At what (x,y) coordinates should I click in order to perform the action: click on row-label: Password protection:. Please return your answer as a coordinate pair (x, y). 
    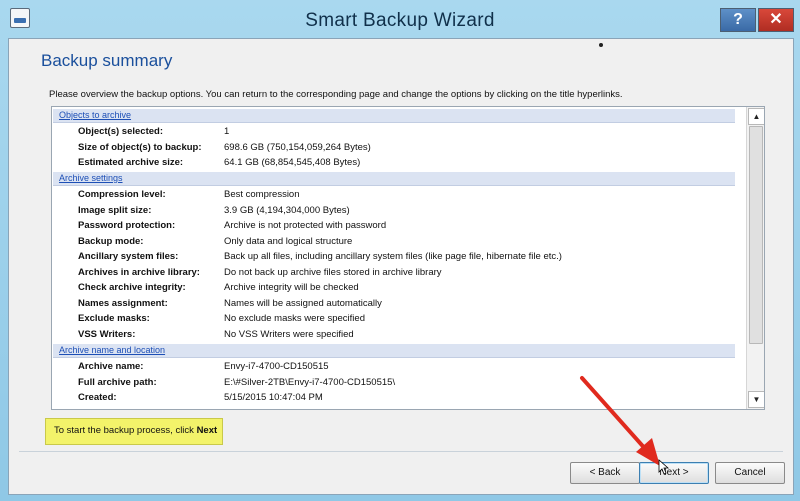
    Looking at the image, I should click on (127, 225).